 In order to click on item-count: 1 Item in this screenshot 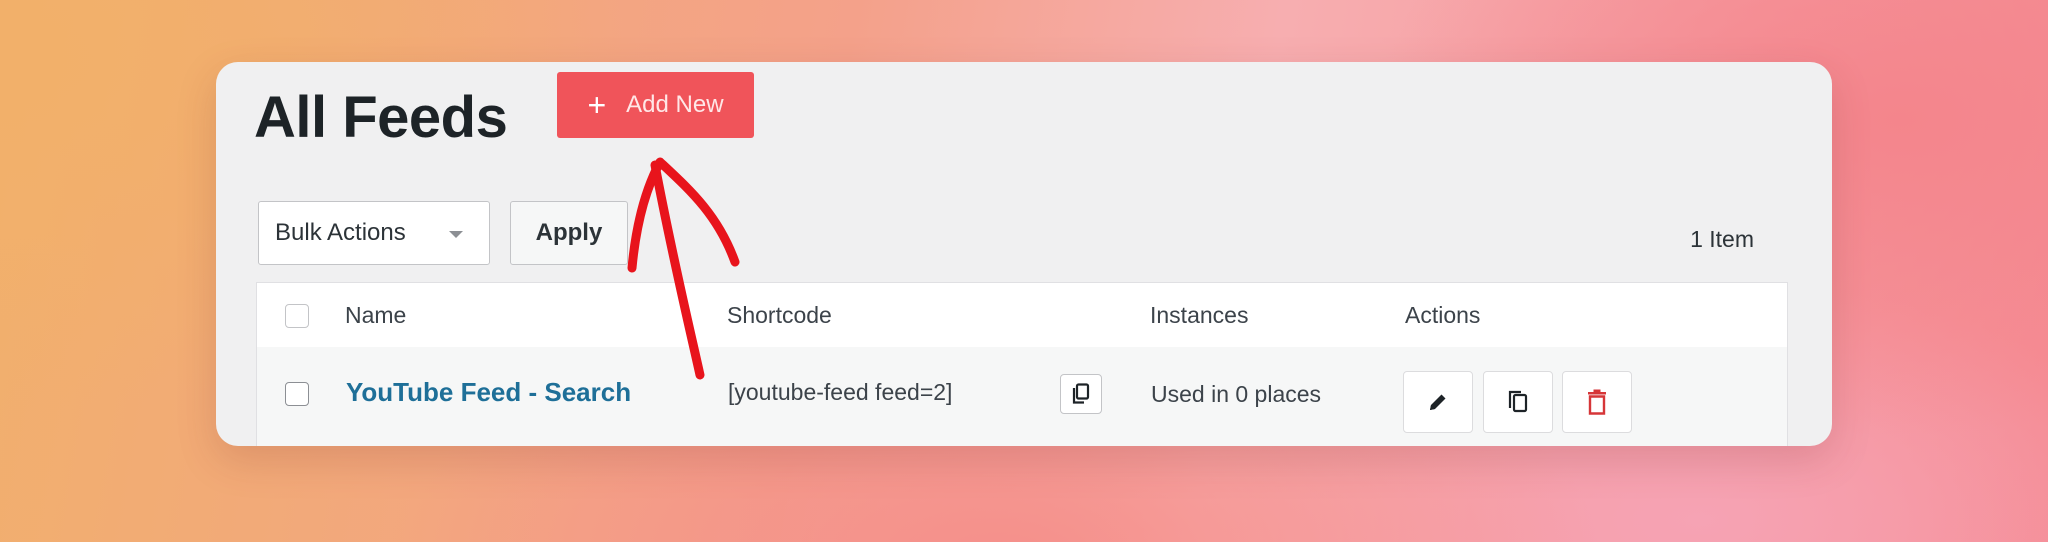, I will do `click(1722, 239)`.